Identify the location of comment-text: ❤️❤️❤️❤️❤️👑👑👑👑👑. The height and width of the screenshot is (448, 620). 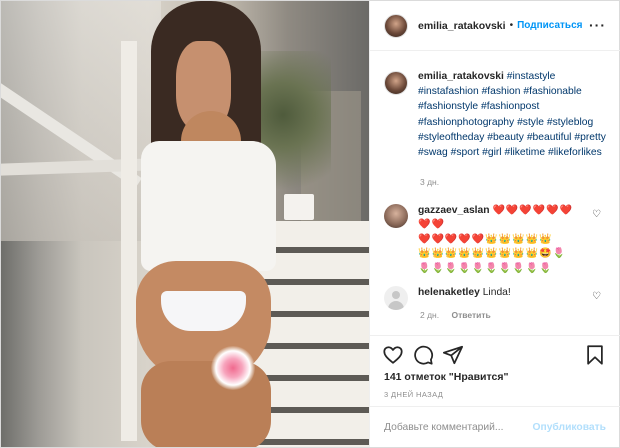
(485, 239).